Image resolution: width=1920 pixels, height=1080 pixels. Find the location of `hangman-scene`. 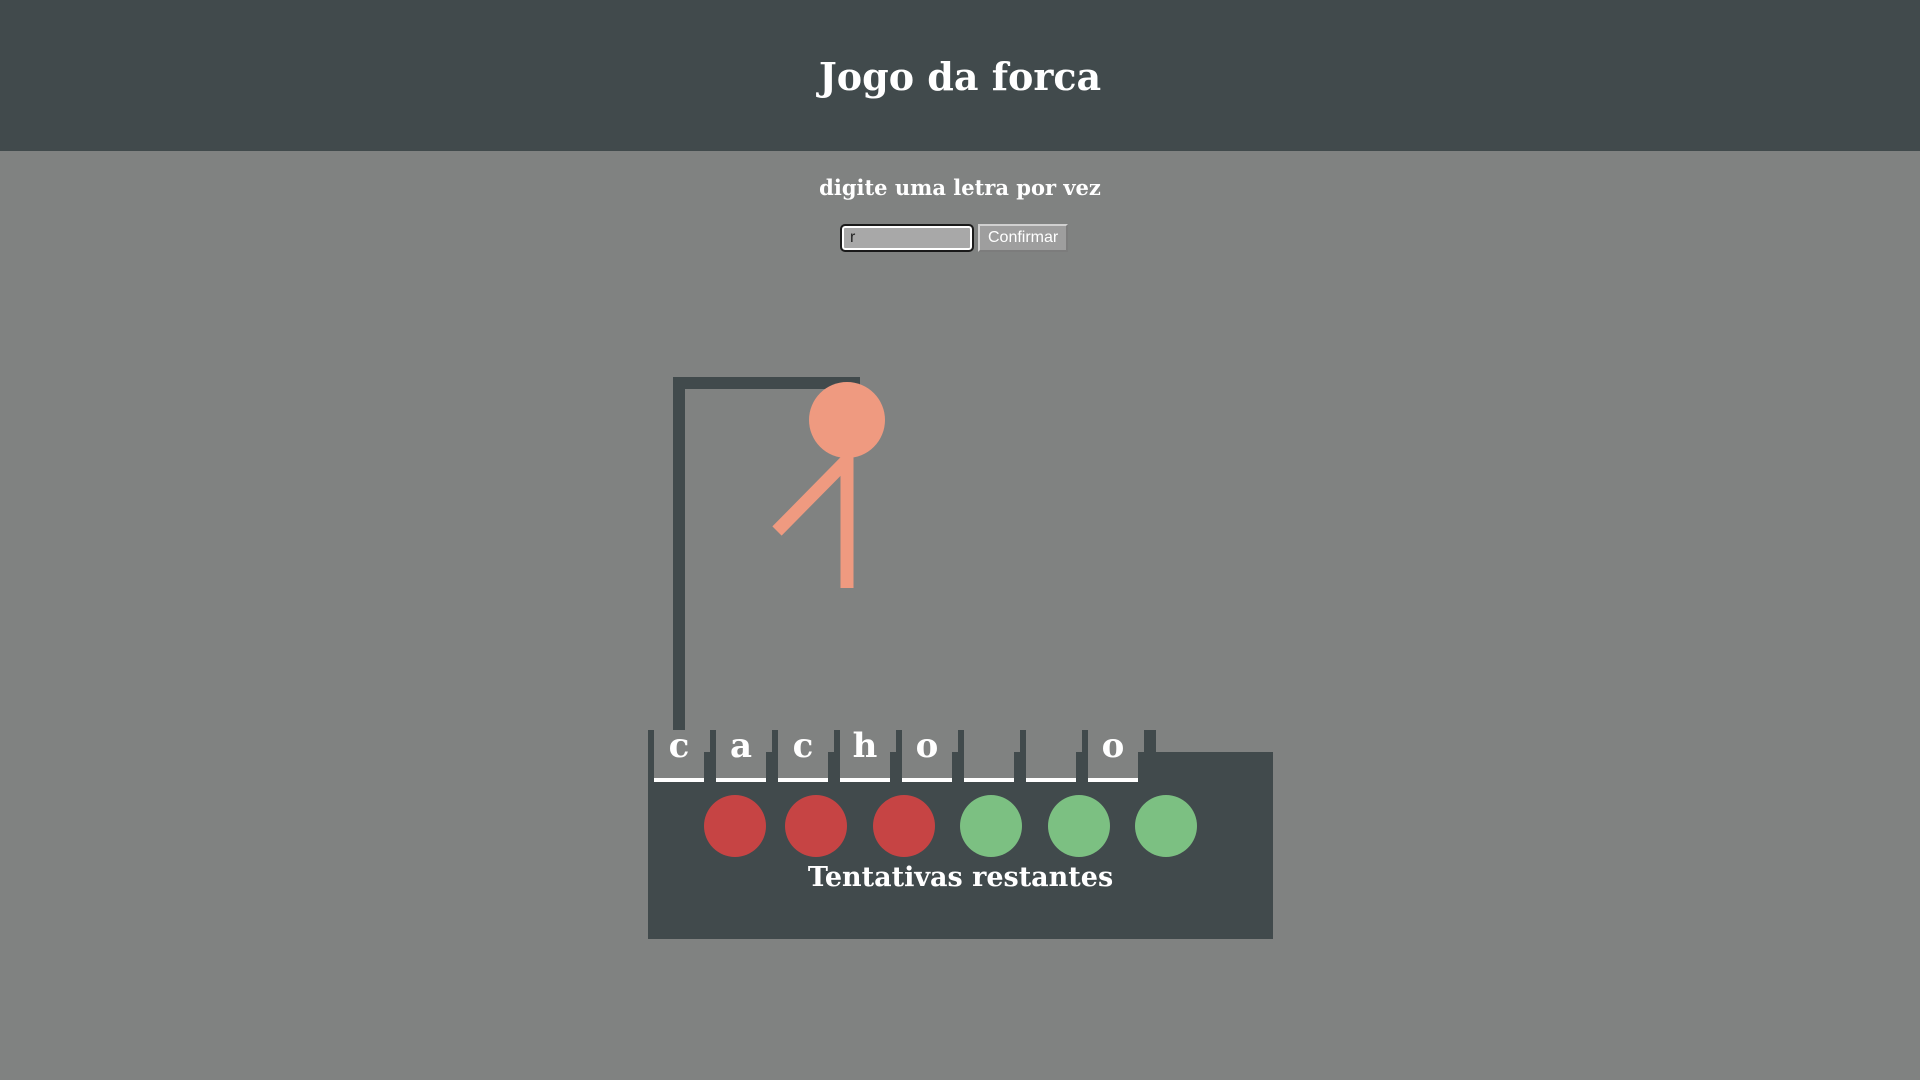

hangman-scene is located at coordinates (779, 558).